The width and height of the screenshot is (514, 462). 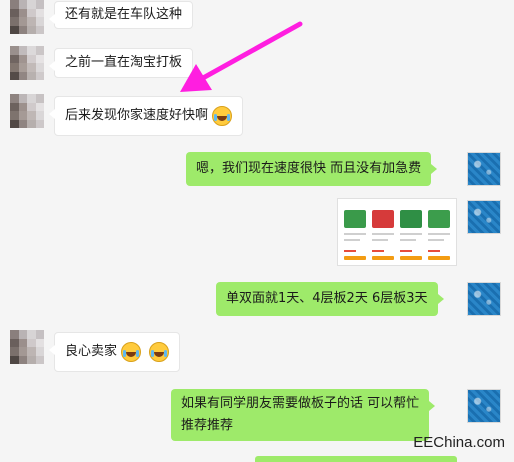 What do you see at coordinates (300, 403) in the screenshot?
I see `message-text: 如果有同学朋友需要做板子的话 可以帮忙` at bounding box center [300, 403].